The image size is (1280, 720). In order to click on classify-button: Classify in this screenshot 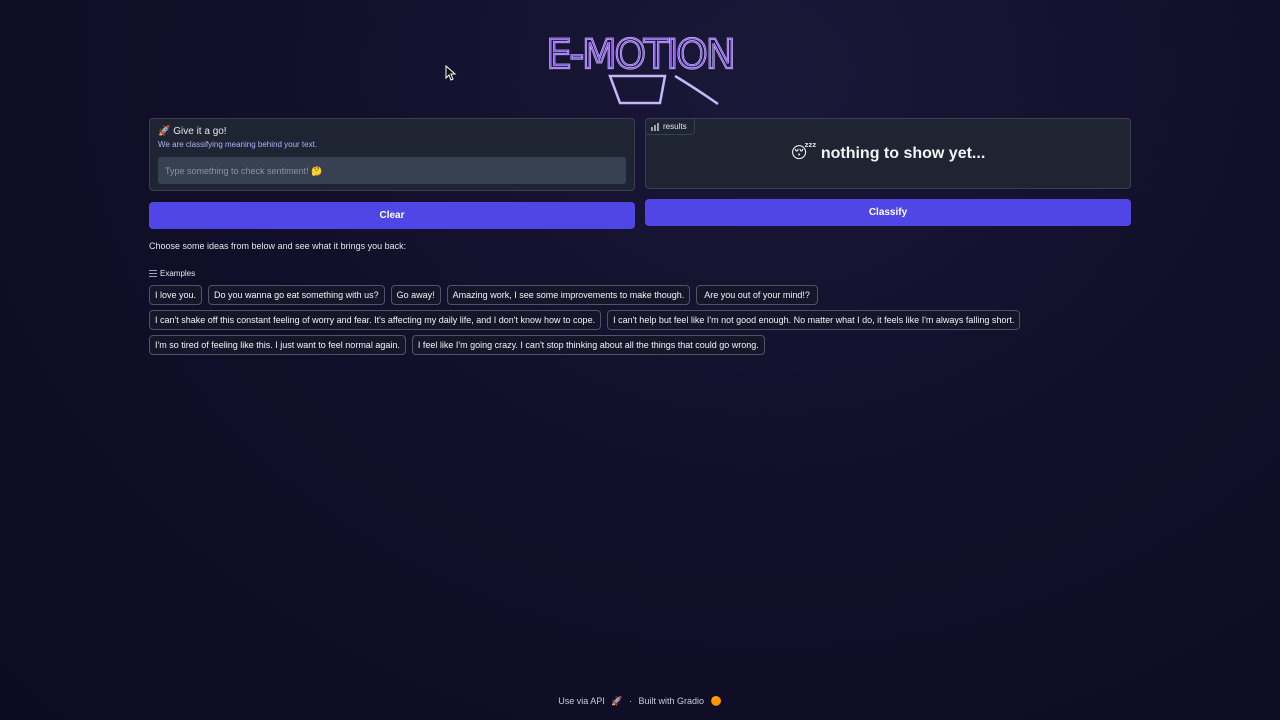, I will do `click(888, 212)`.